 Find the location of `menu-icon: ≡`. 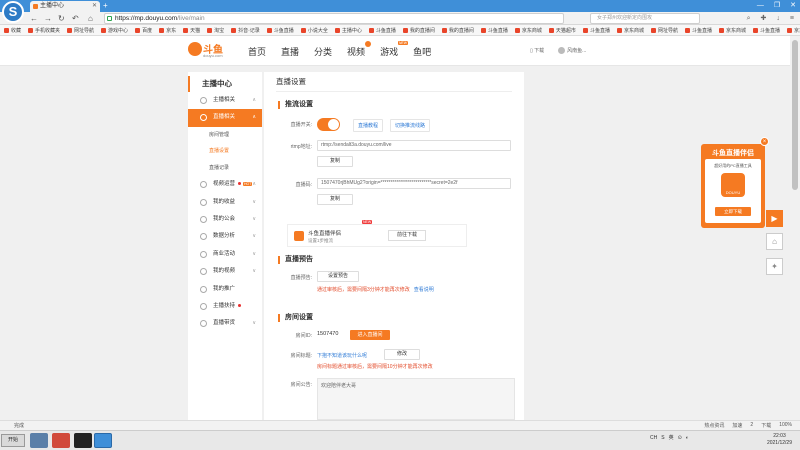

menu-icon: ≡ is located at coordinates (792, 18).